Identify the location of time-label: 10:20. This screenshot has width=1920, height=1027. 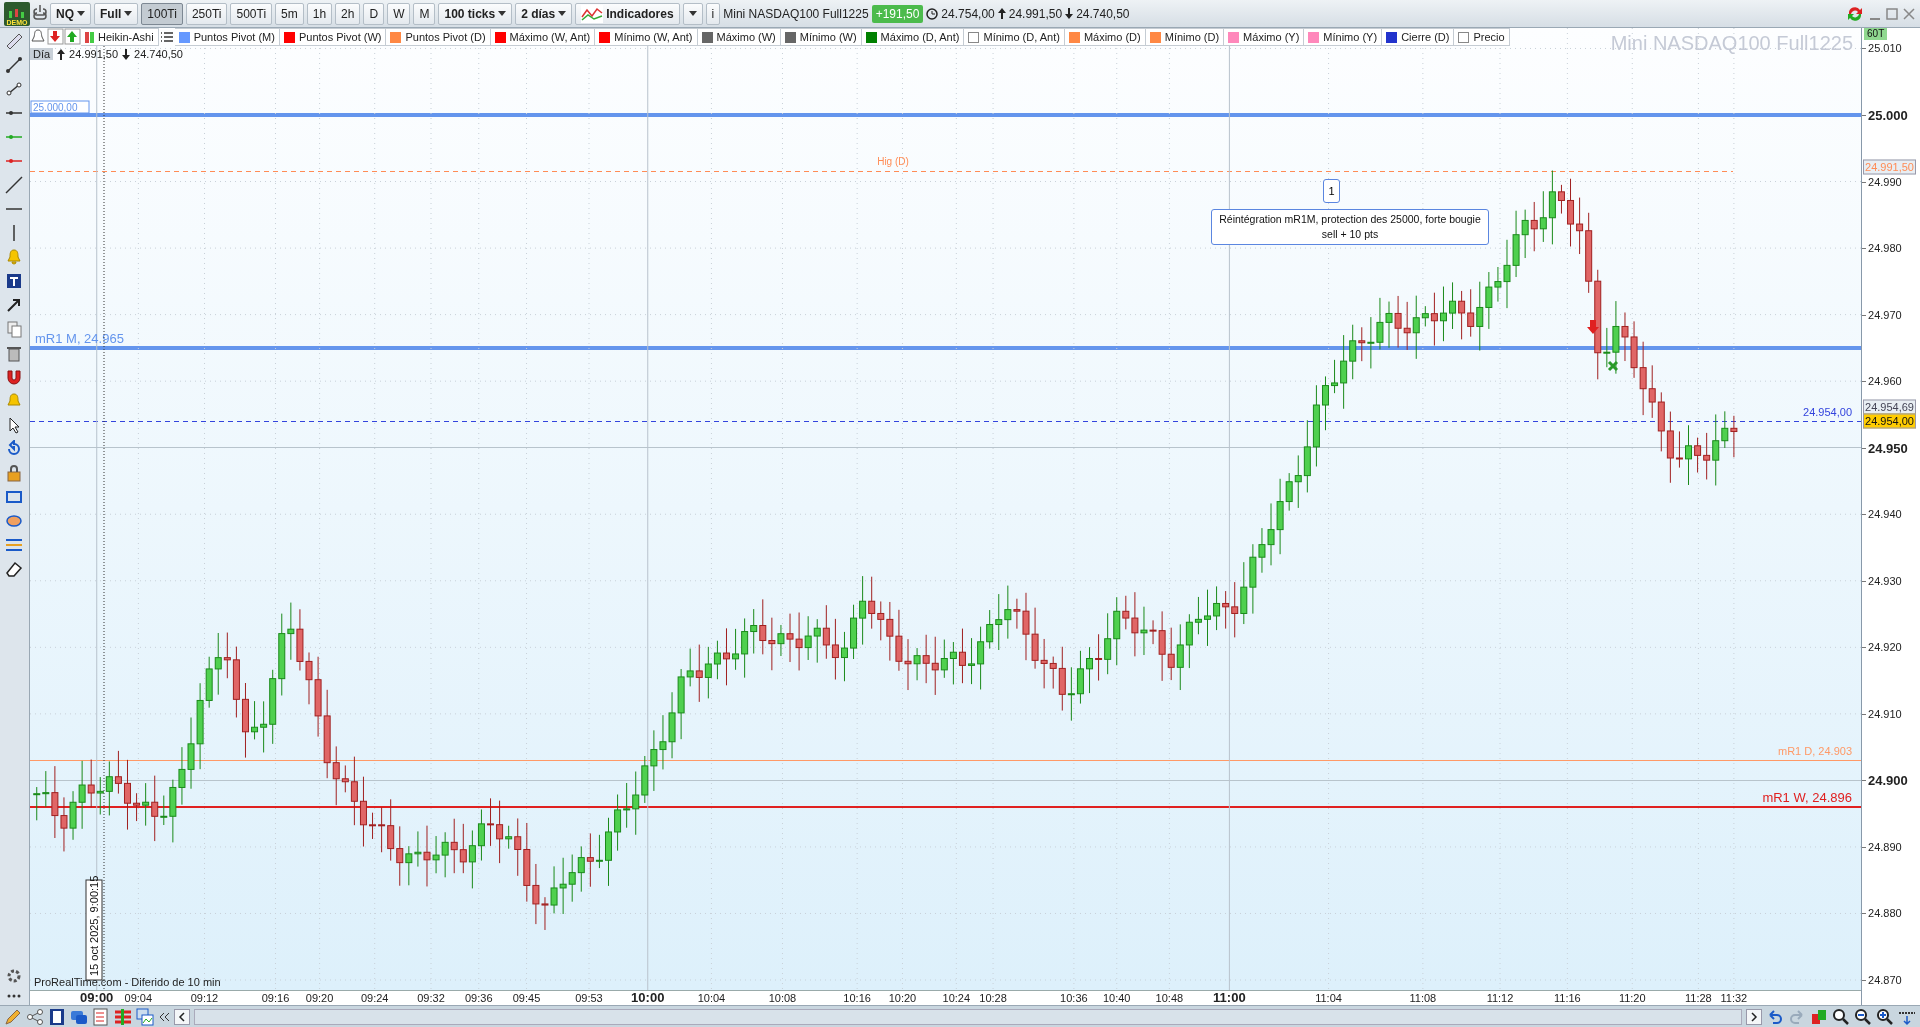
(902, 998).